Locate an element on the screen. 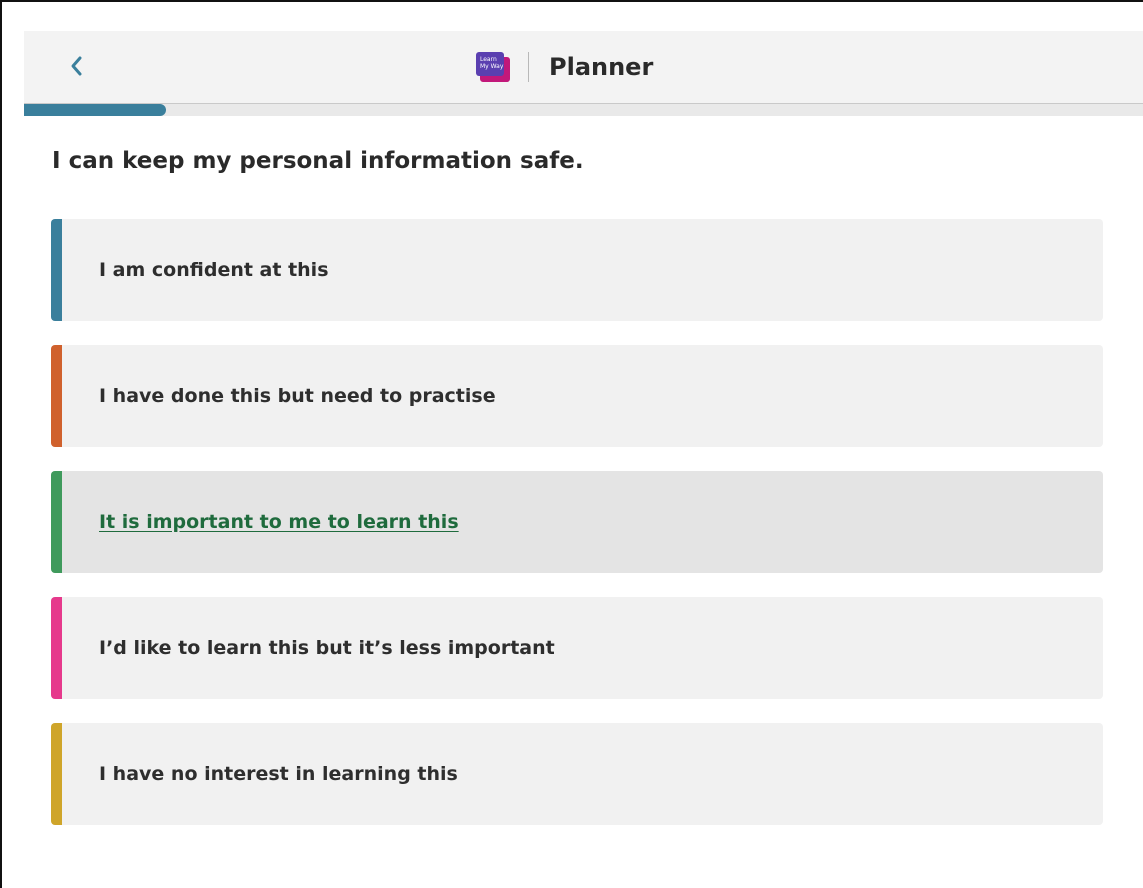 This screenshot has height=888, width=1143. option-label: I have no interest in learning this is located at coordinates (278, 774).